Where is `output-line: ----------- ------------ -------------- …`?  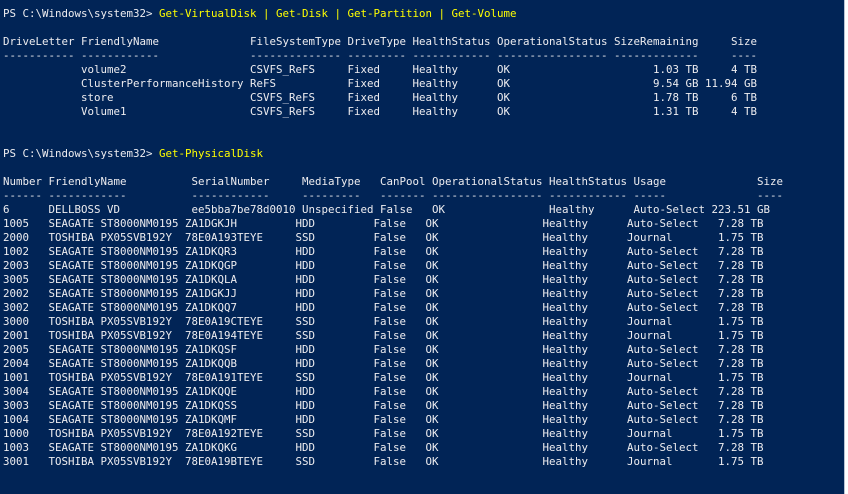 output-line: ----------- ------------ -------------- … is located at coordinates (393, 56).